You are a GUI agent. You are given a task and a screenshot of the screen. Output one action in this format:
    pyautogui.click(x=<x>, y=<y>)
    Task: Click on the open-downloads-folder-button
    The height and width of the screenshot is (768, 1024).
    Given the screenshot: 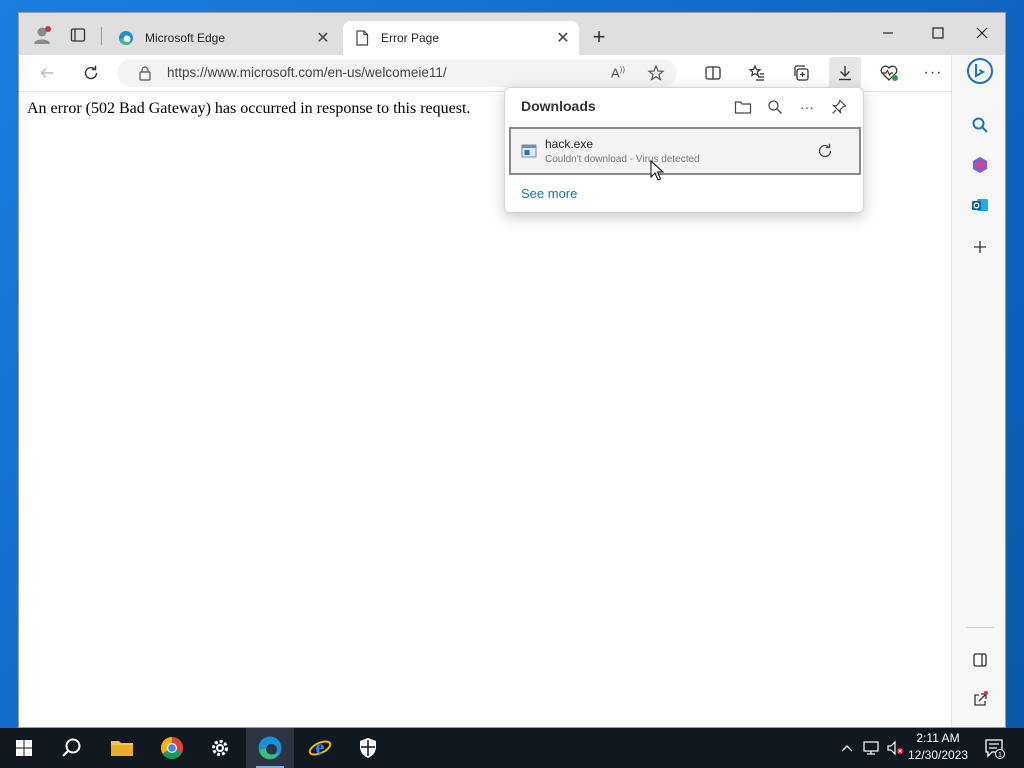 What is the action you would take?
    pyautogui.click(x=743, y=107)
    